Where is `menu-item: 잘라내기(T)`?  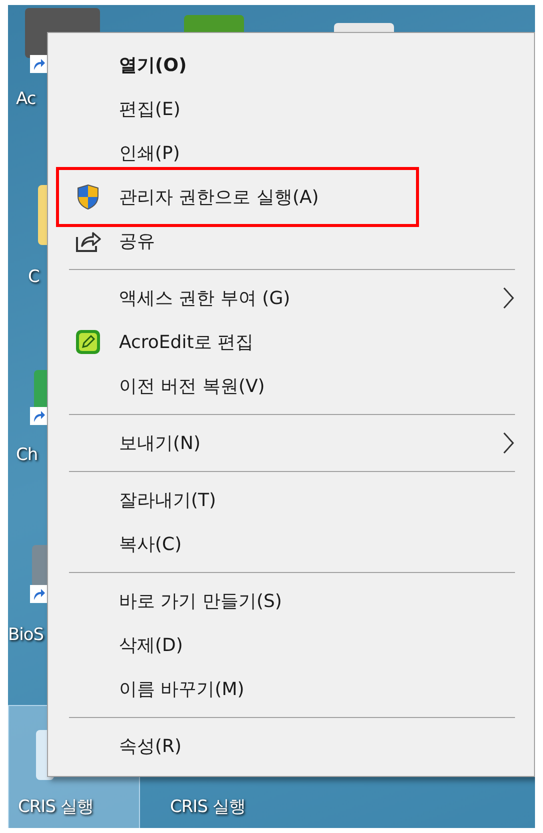 menu-item: 잘라내기(T) is located at coordinates (291, 500).